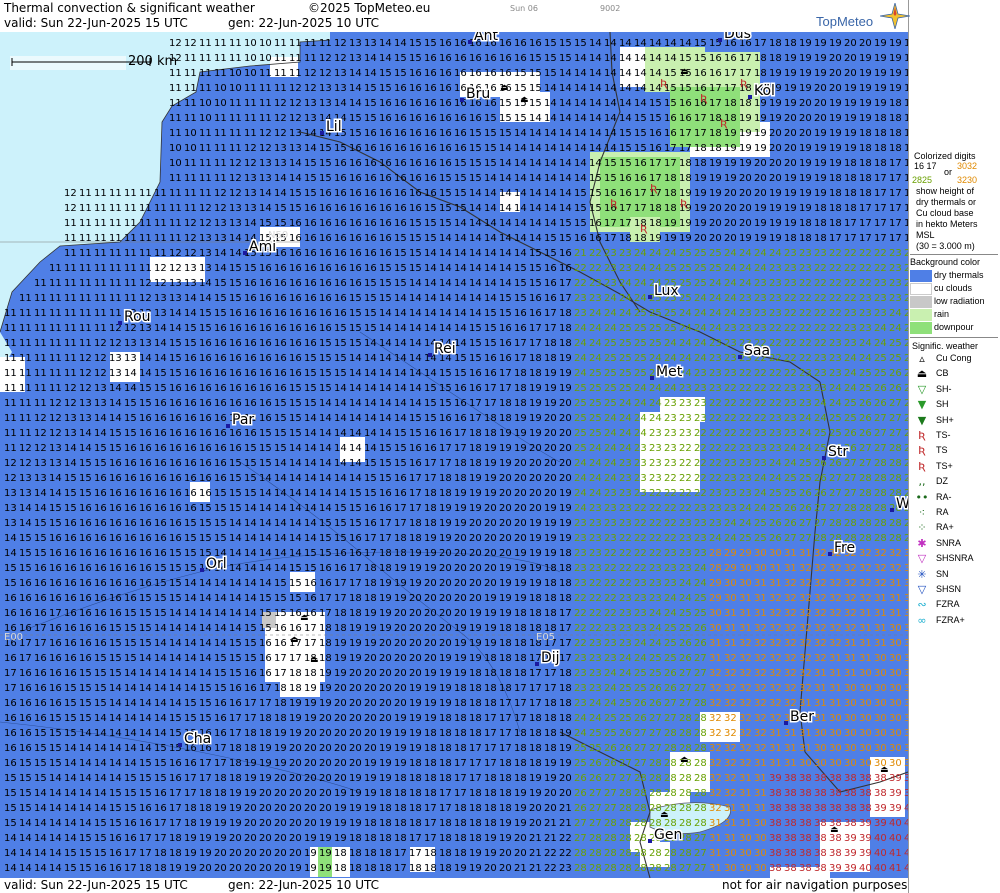 The image size is (1000, 893). I want to click on city-label: Par, so click(243, 420).